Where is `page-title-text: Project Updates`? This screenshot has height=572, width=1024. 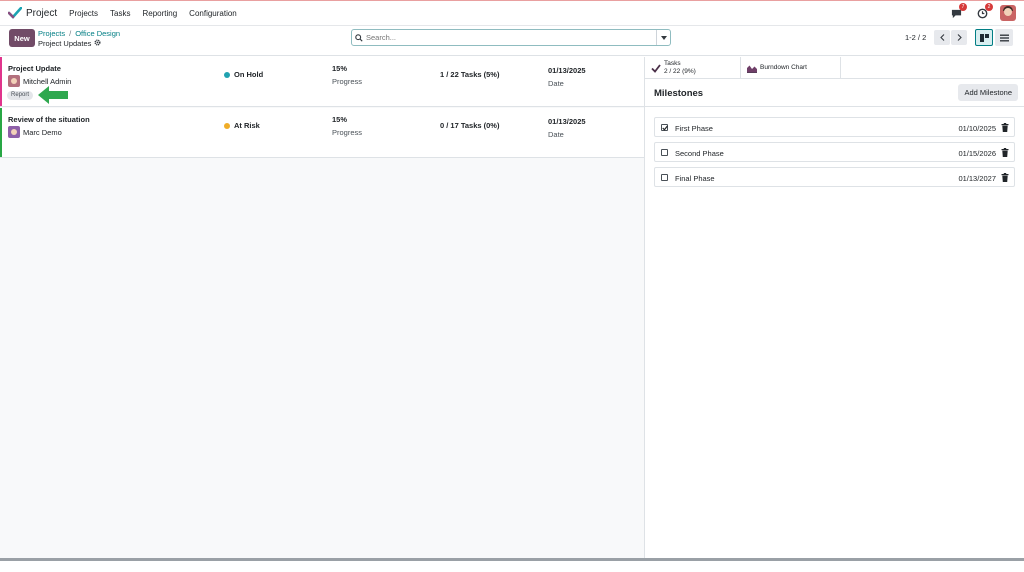
page-title-text: Project Updates is located at coordinates (65, 43).